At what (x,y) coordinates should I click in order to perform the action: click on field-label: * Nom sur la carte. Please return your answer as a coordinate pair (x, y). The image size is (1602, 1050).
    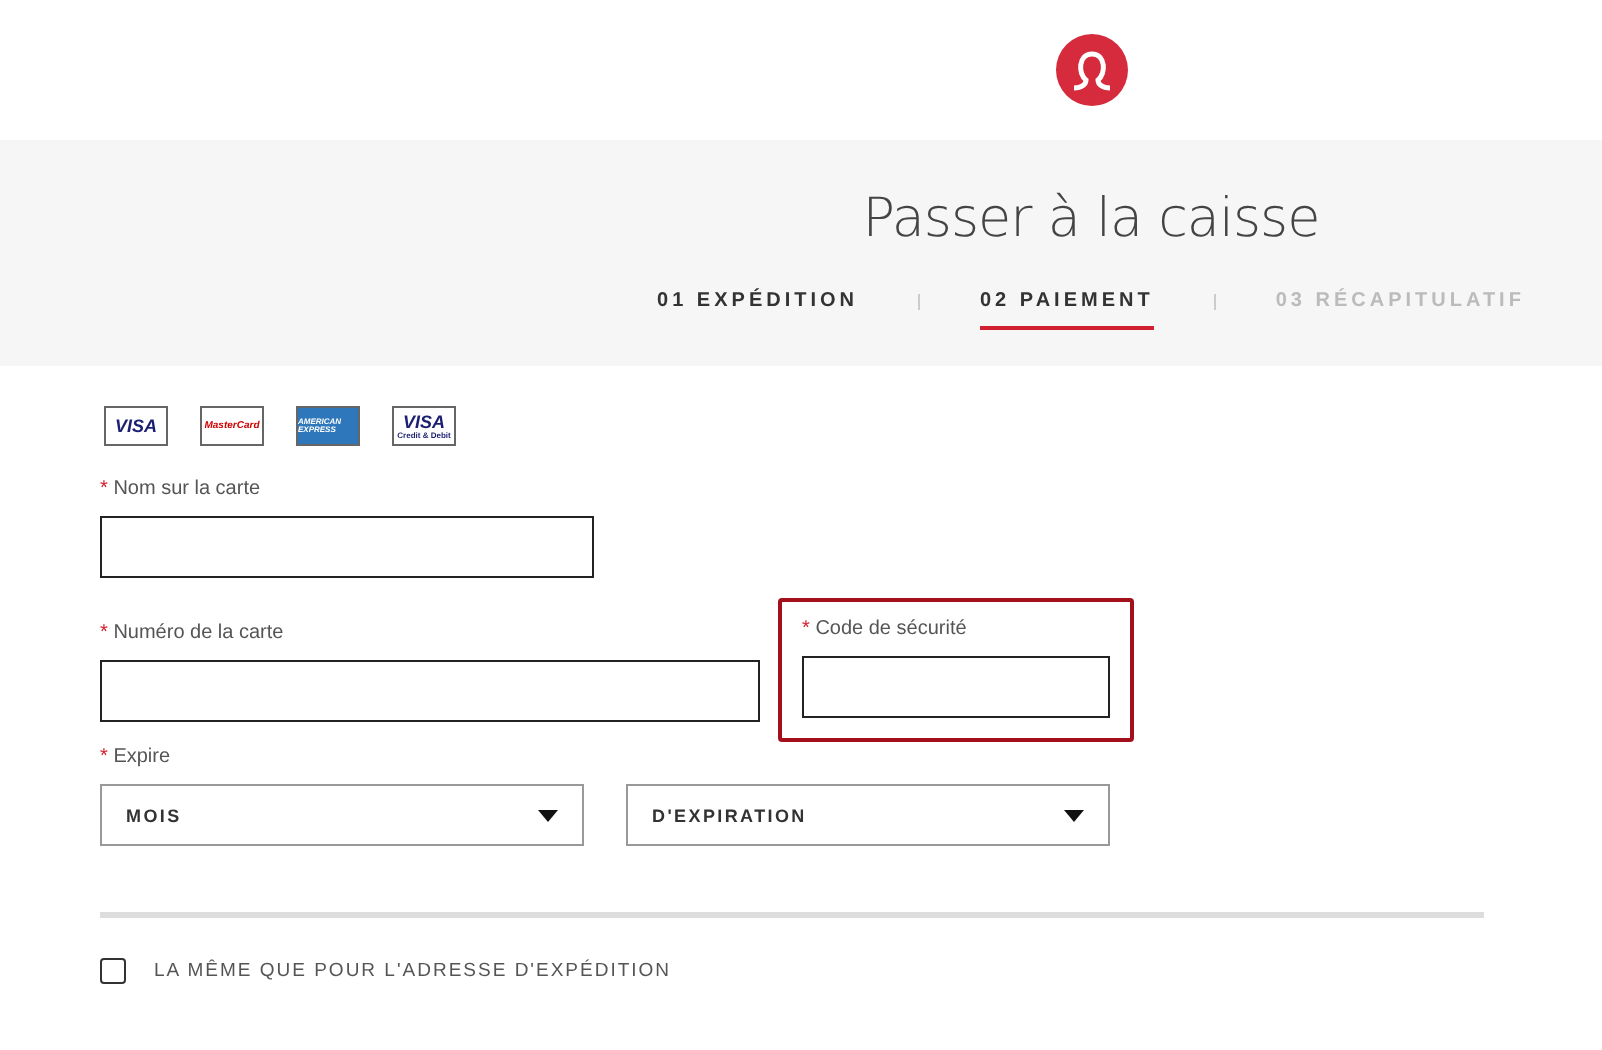
    Looking at the image, I should click on (181, 489).